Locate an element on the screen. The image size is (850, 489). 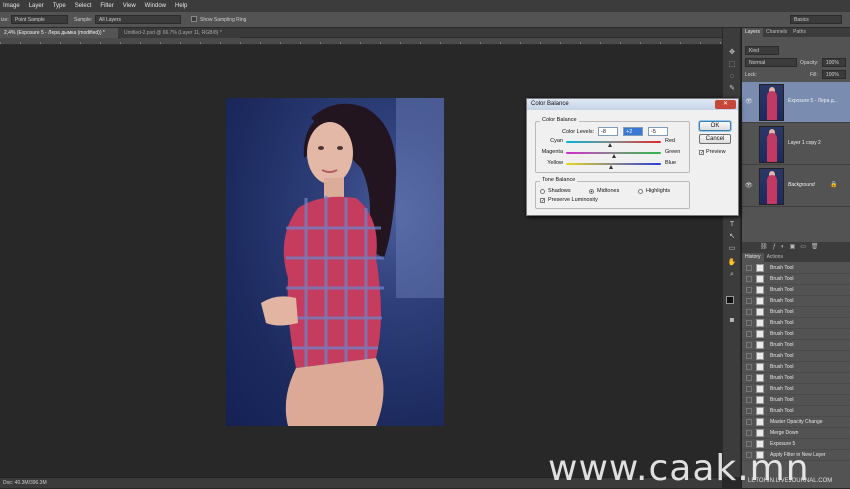
midtones-radio is located at coordinates (591, 191).